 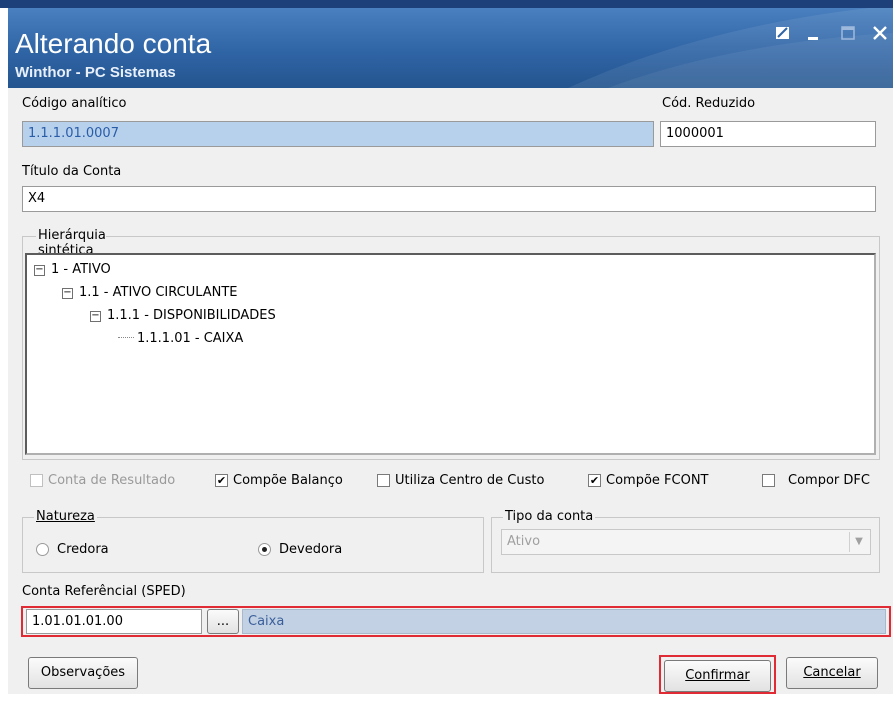 I want to click on cancelar-button: Cancelar, so click(x=832, y=673).